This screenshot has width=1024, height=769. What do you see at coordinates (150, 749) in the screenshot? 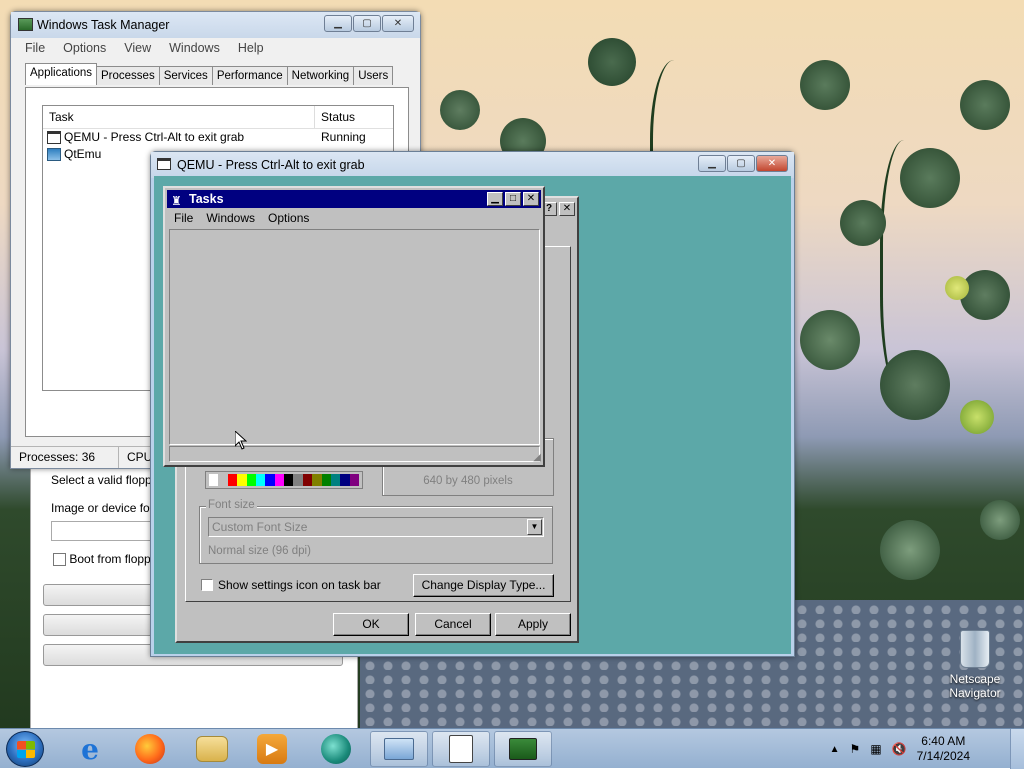
I see `taskbar-firefox` at bounding box center [150, 749].